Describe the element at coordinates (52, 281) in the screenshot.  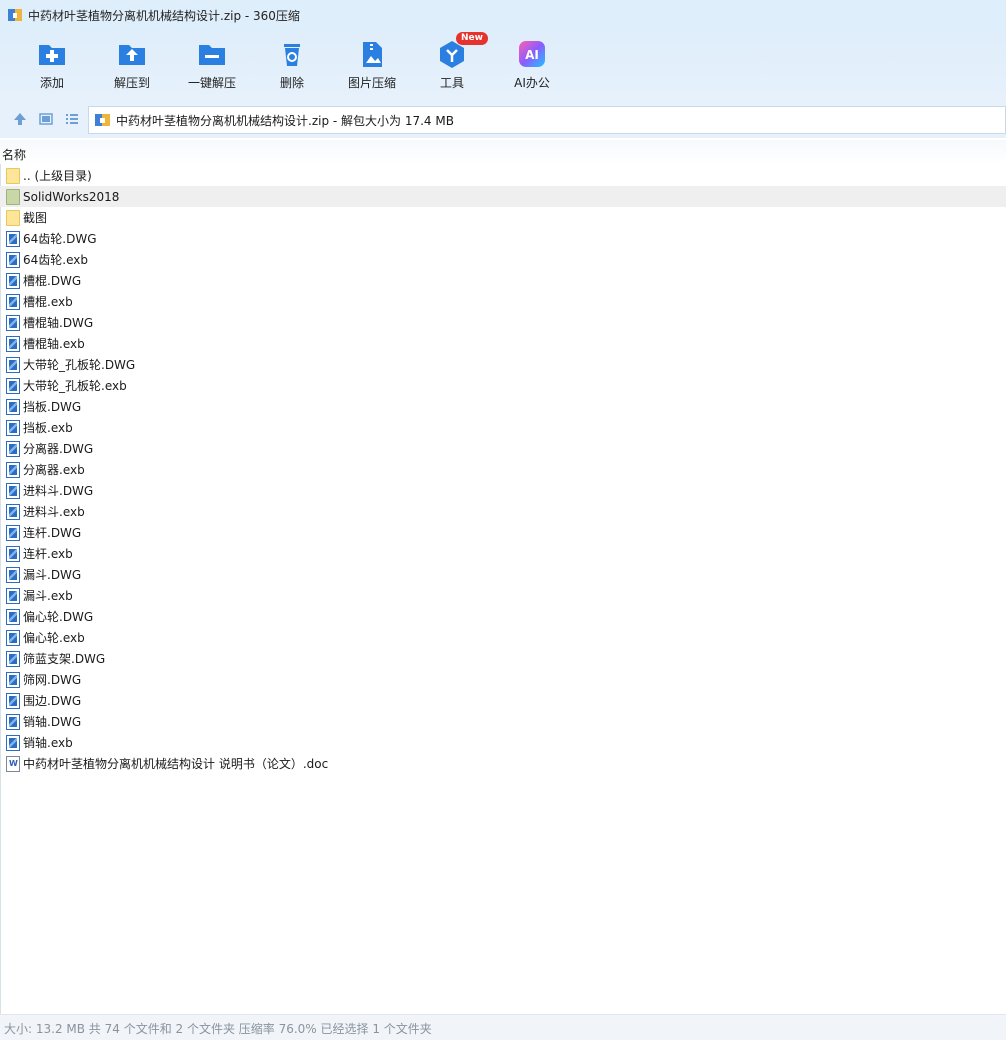
I see `file-name: 槽棍.DWG` at that location.